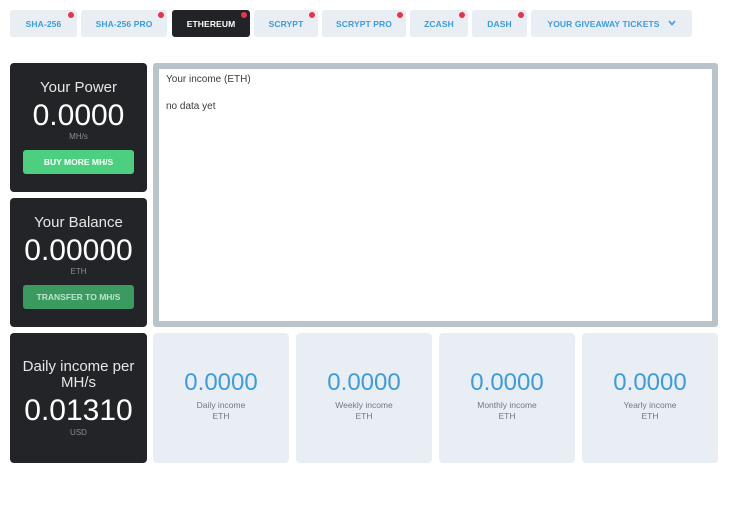 The height and width of the screenshot is (506, 736). What do you see at coordinates (78, 136) in the screenshot?
I see `power-unit: MH/s` at bounding box center [78, 136].